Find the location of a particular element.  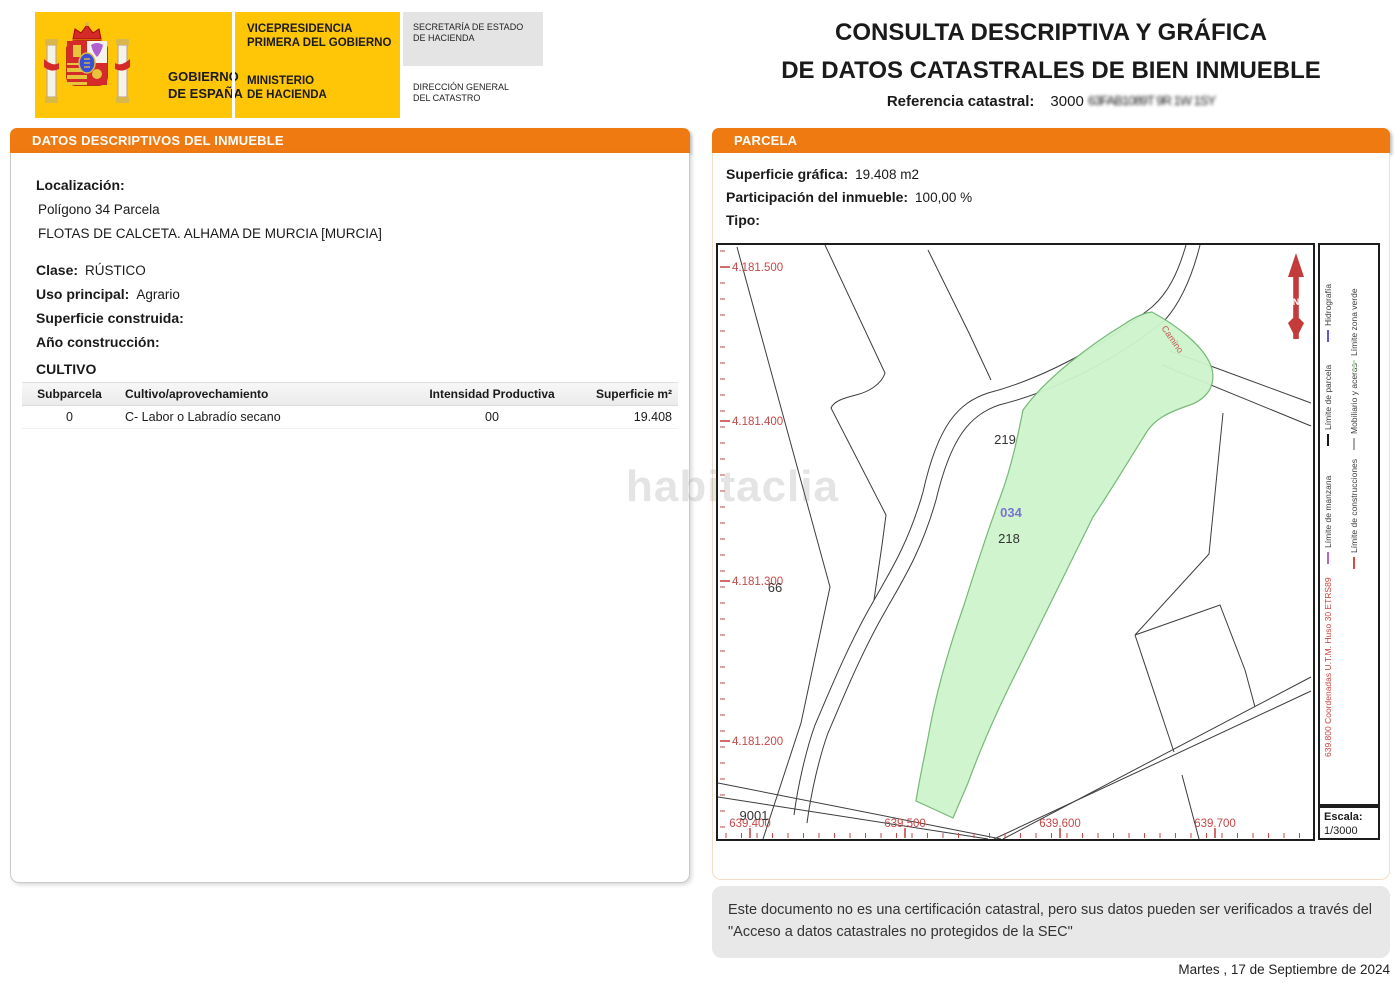

scale-label: Escala: is located at coordinates (1343, 817).